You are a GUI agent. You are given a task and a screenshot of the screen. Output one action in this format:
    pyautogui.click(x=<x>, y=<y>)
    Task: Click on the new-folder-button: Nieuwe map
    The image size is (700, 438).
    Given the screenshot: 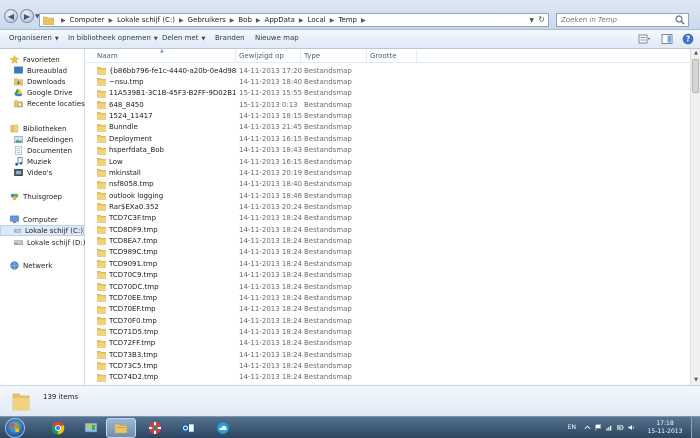 What is the action you would take?
    pyautogui.click(x=277, y=38)
    